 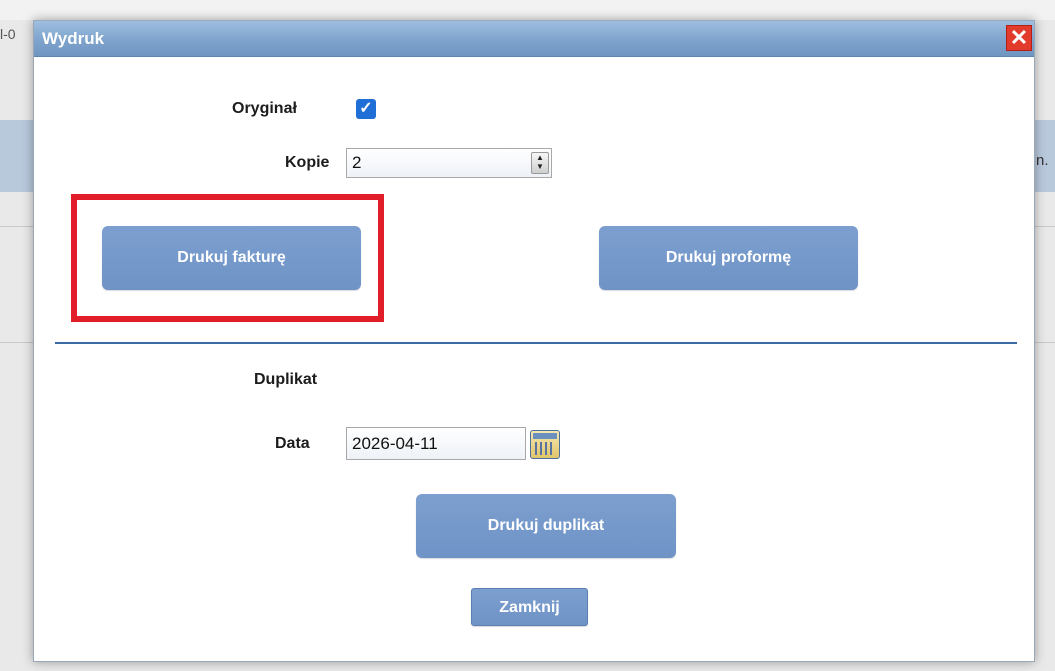 I want to click on calendar-icon-grid, so click(x=545, y=448).